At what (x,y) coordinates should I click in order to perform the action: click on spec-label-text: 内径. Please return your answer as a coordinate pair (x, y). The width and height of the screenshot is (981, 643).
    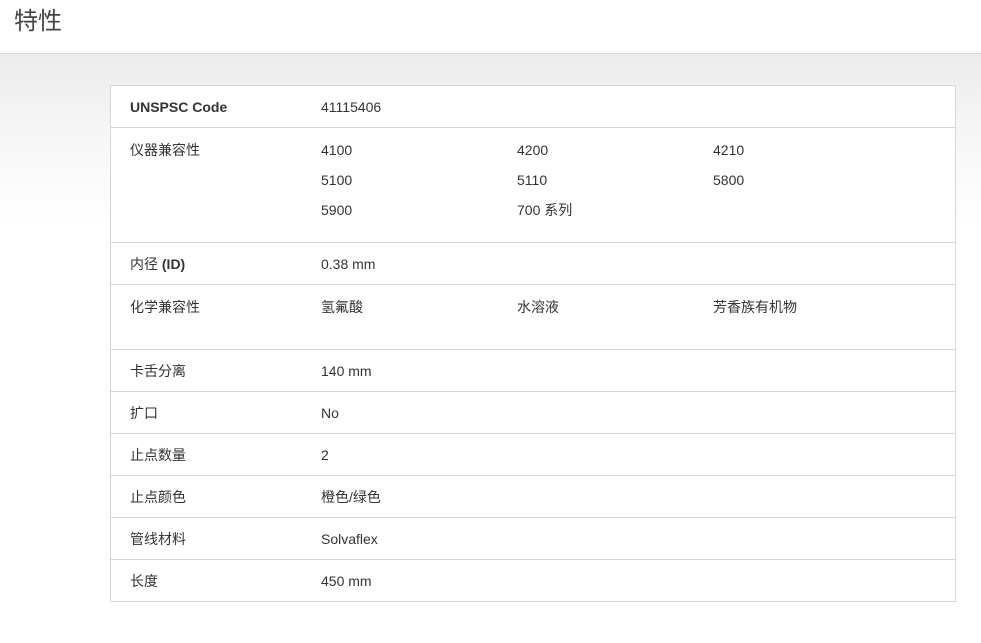
    Looking at the image, I should click on (146, 263).